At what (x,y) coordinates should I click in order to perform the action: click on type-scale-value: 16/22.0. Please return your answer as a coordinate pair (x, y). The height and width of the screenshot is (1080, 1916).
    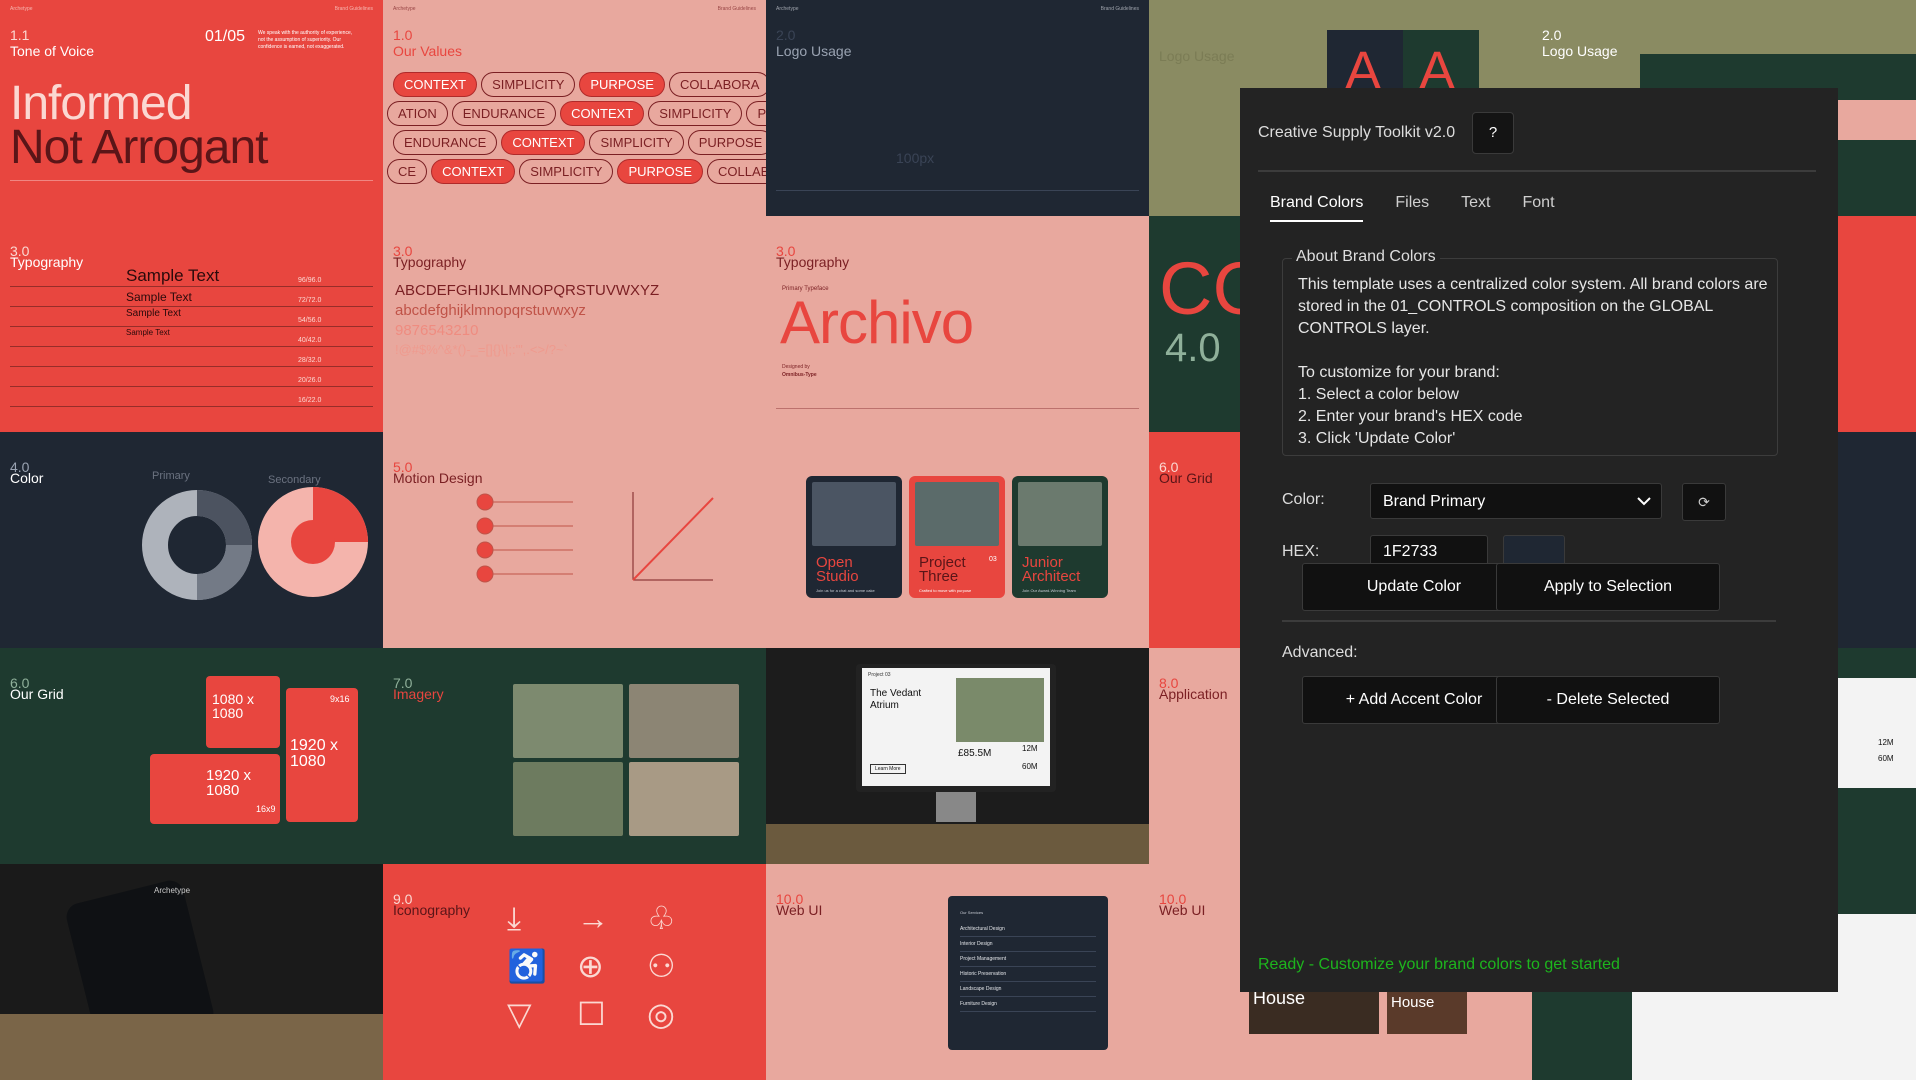
    Looking at the image, I should click on (310, 400).